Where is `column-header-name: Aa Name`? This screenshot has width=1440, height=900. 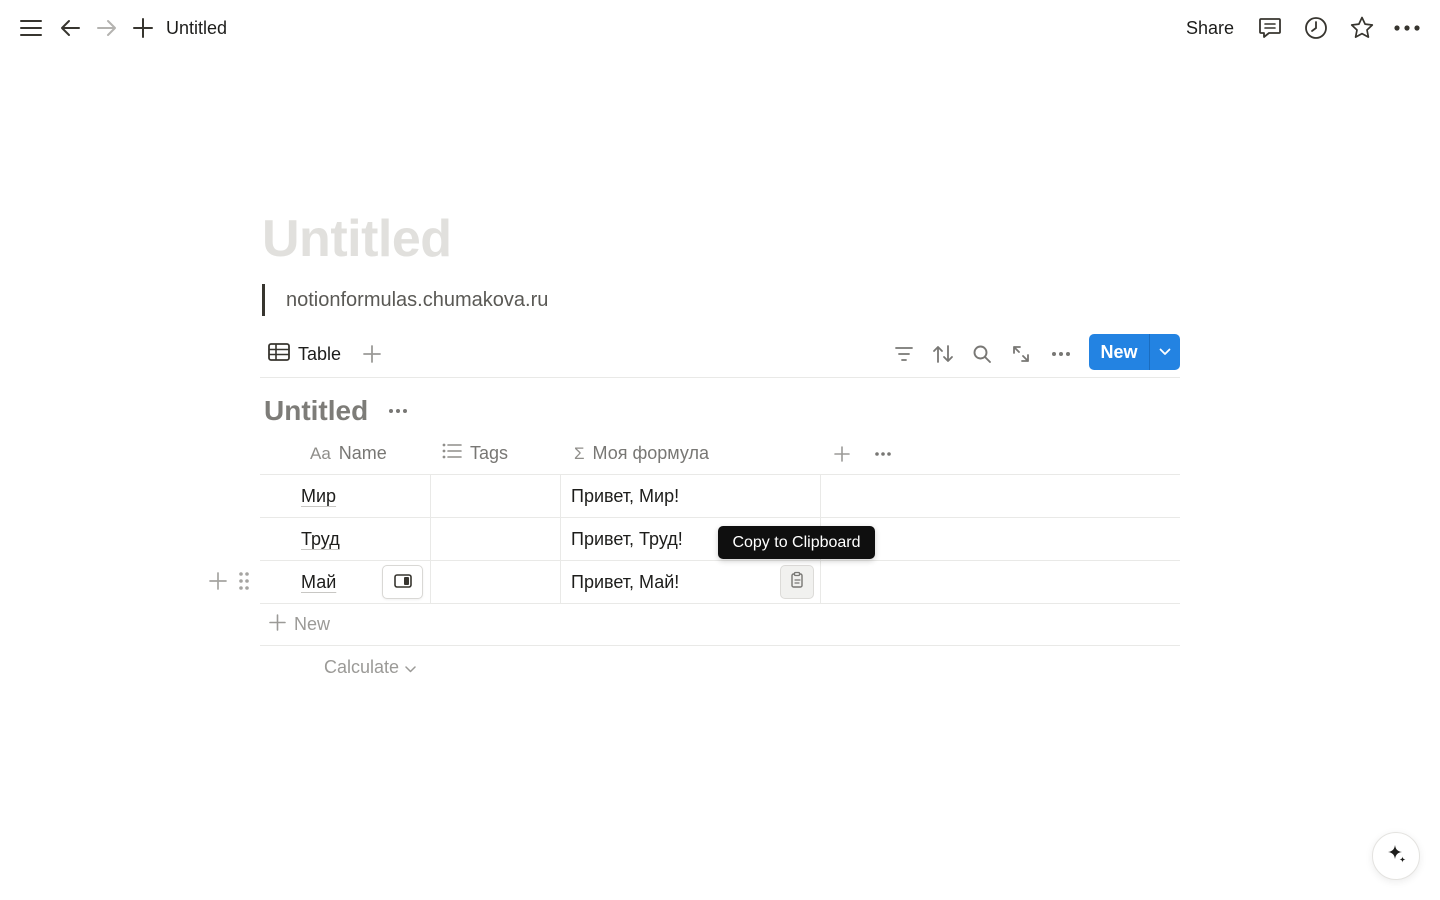 column-header-name: Aa Name is located at coordinates (348, 453).